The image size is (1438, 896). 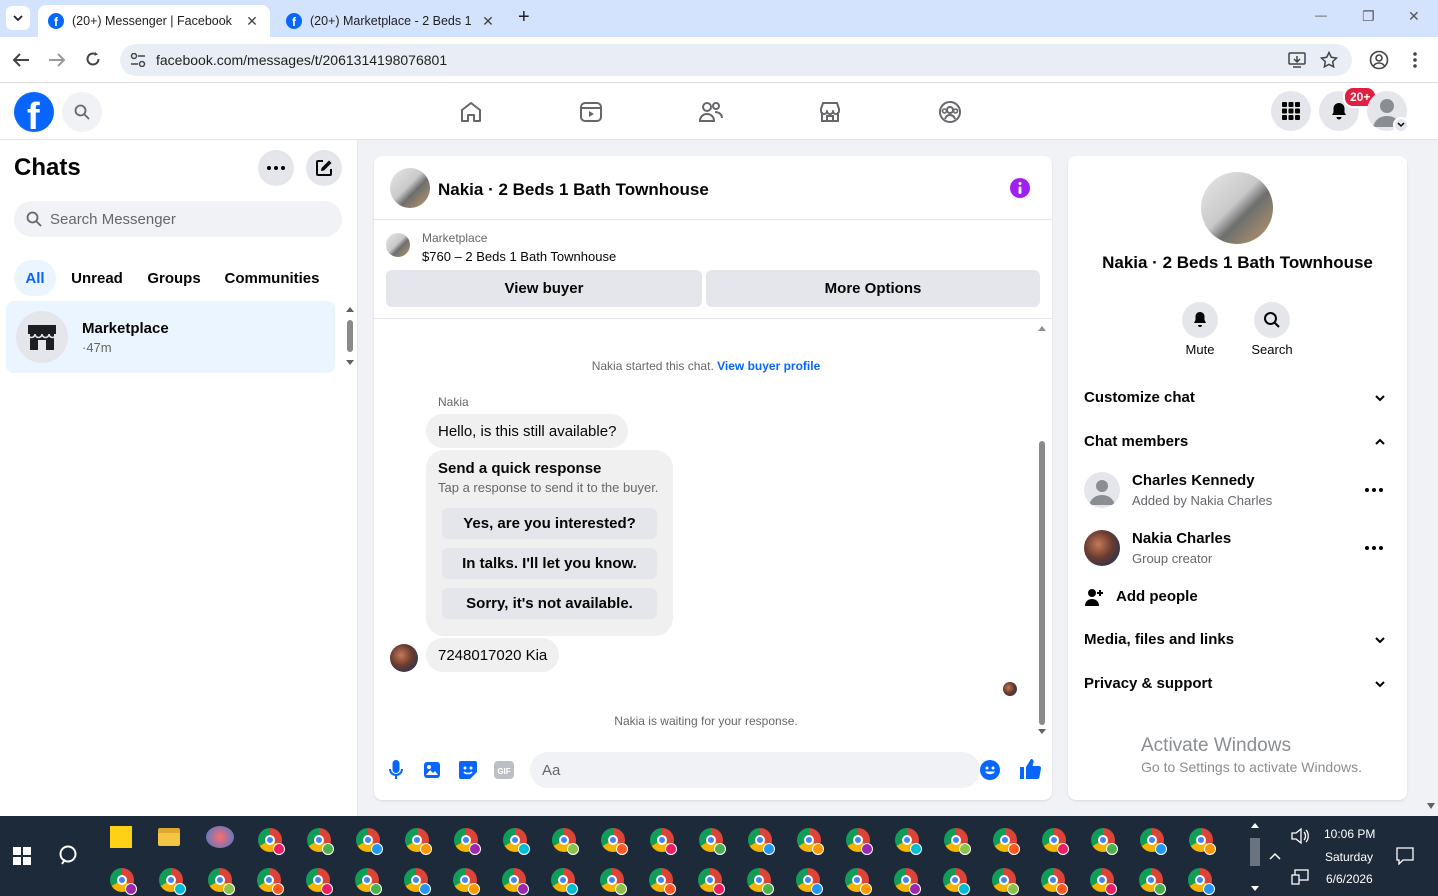 I want to click on restore-button: ❐, so click(x=1368, y=16).